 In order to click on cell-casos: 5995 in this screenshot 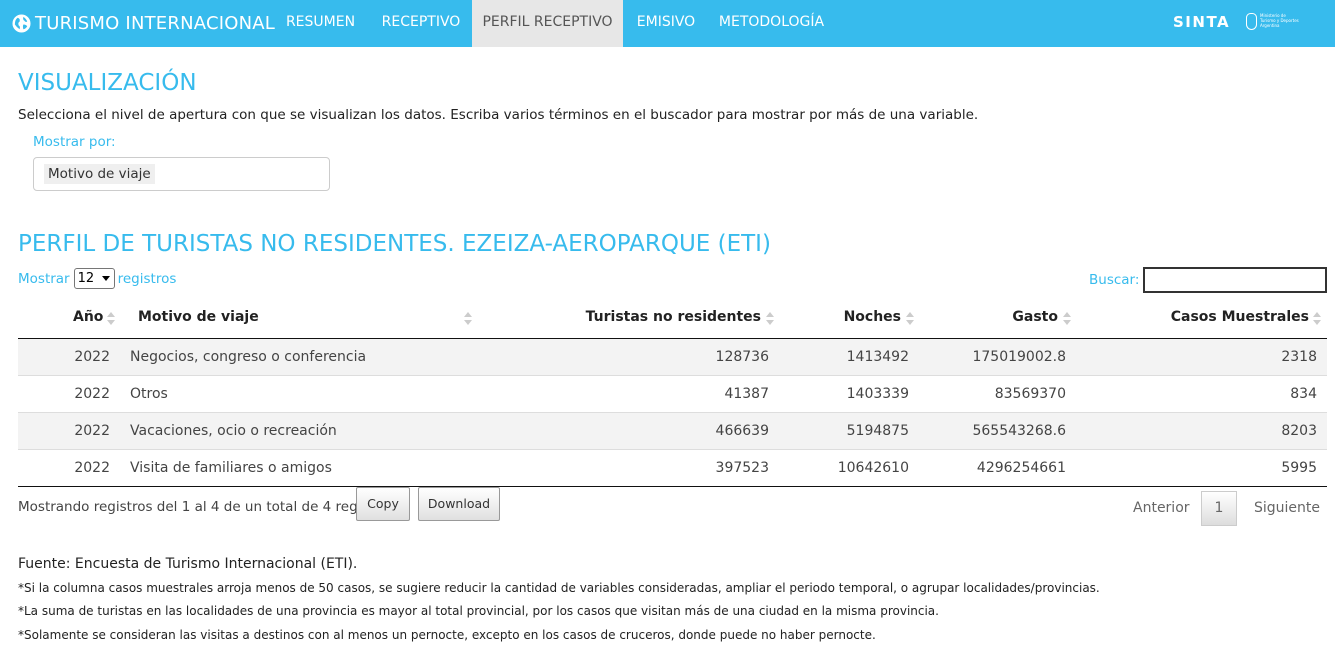, I will do `click(1299, 468)`.